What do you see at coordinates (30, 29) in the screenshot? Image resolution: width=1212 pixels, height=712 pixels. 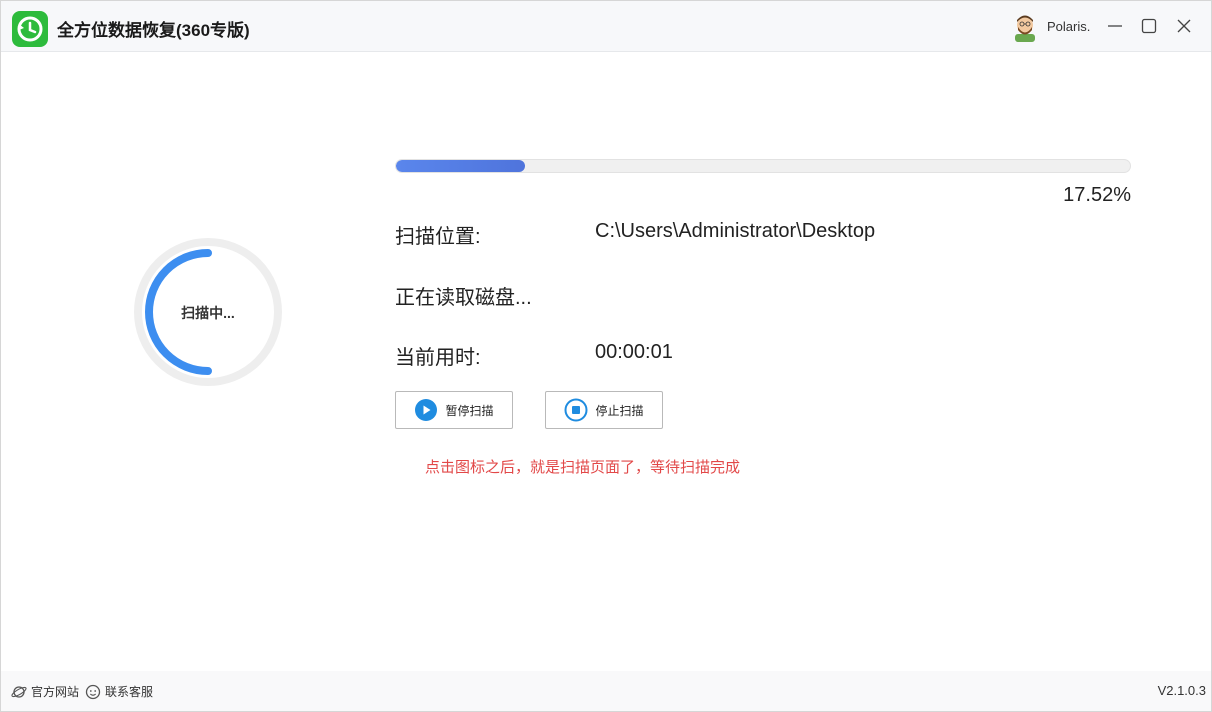 I see `app-logo-icon` at bounding box center [30, 29].